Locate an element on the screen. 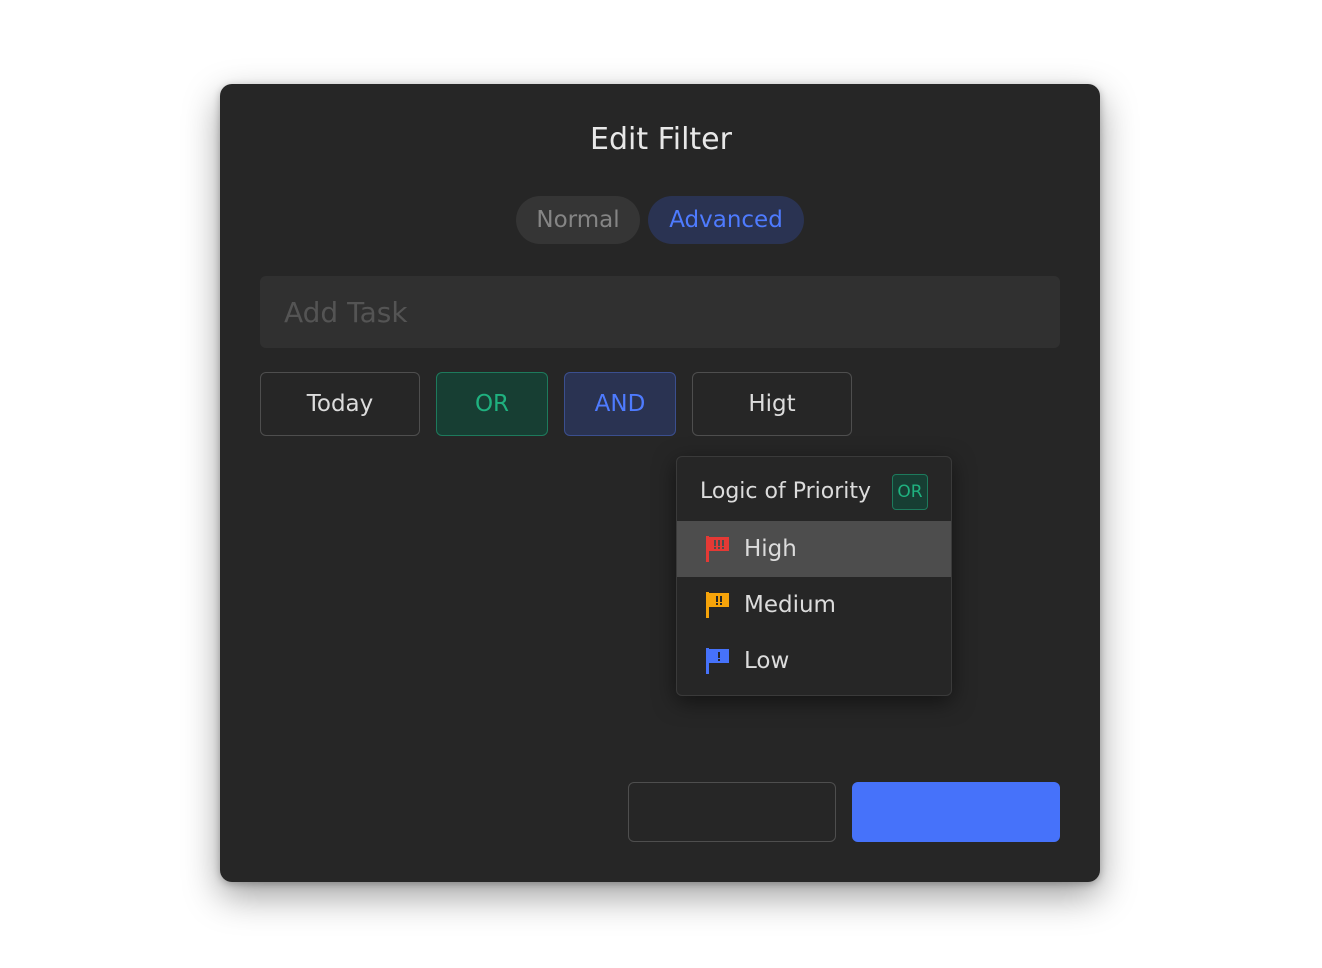  priority-option-label: Medium is located at coordinates (790, 605).